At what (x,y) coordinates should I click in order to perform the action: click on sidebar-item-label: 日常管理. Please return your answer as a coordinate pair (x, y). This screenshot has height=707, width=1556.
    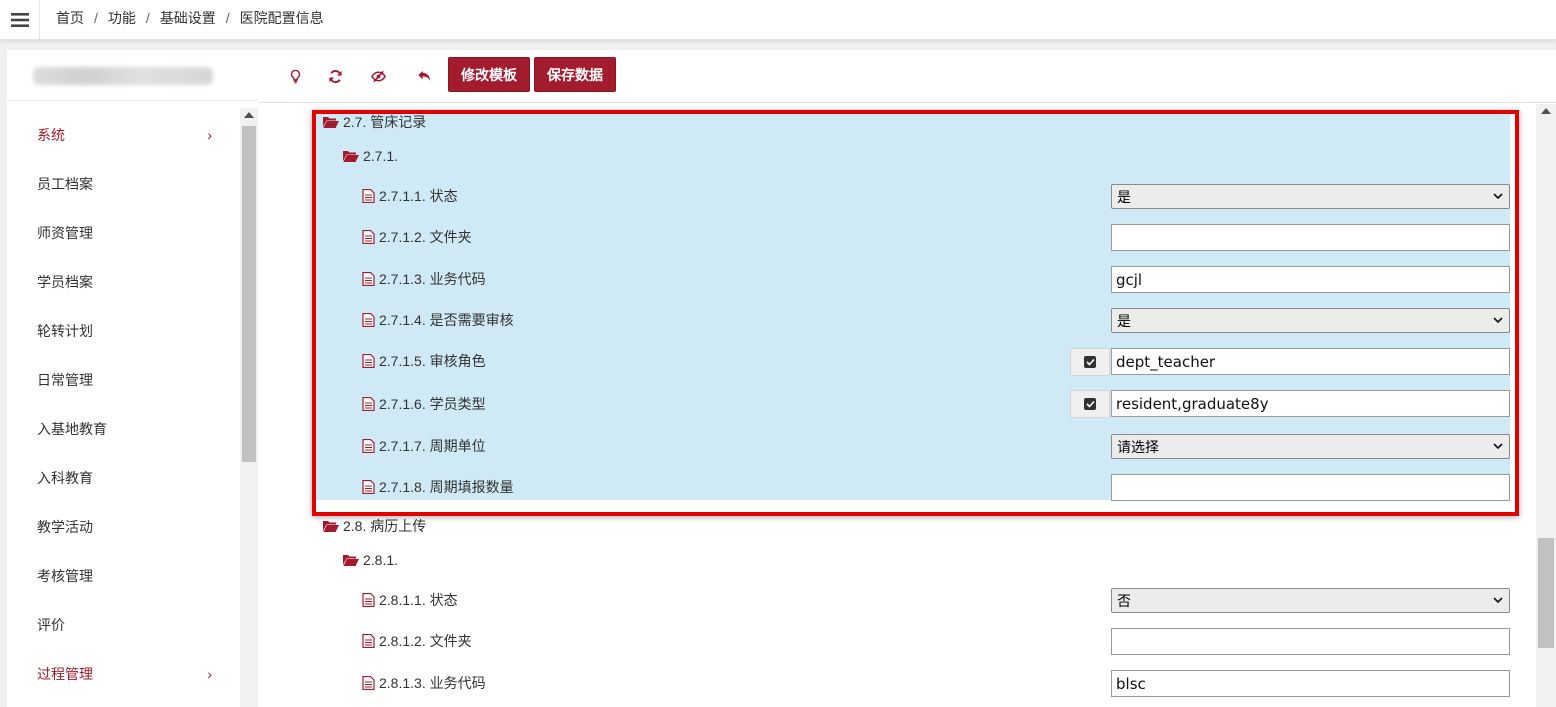
    Looking at the image, I should click on (65, 379).